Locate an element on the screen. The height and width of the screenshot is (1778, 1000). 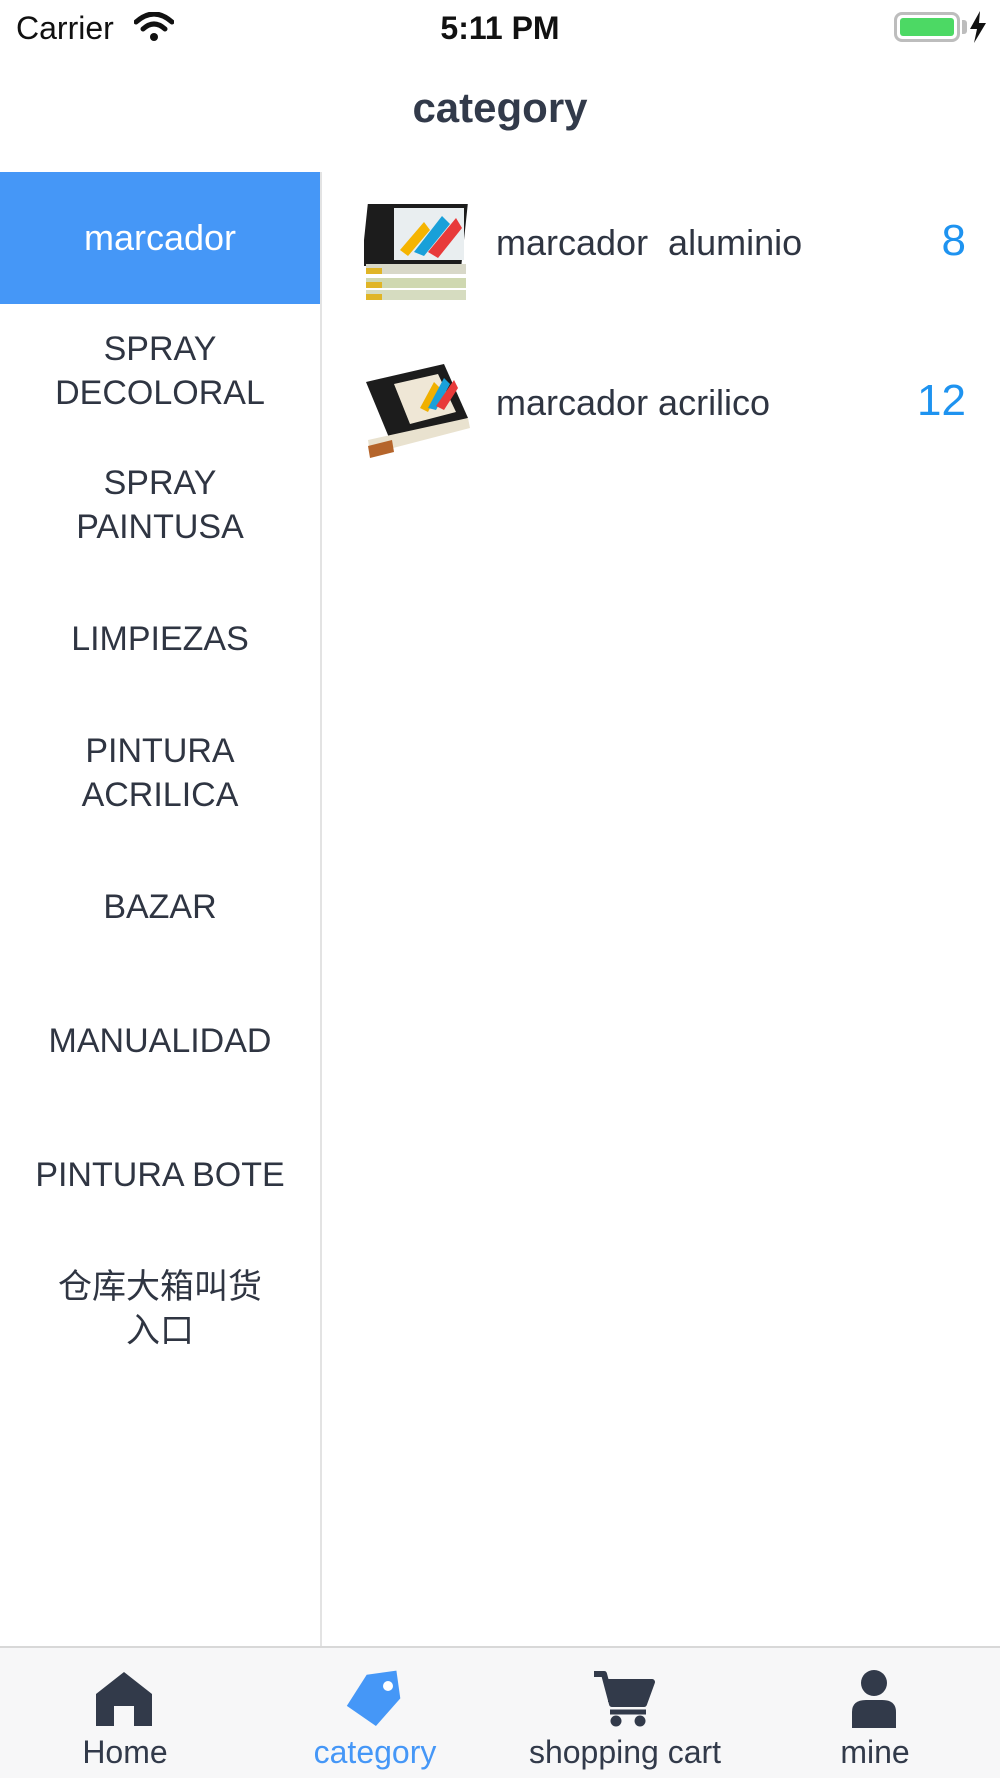
list-item: marcador aluminio 8 is located at coordinates (662, 242).